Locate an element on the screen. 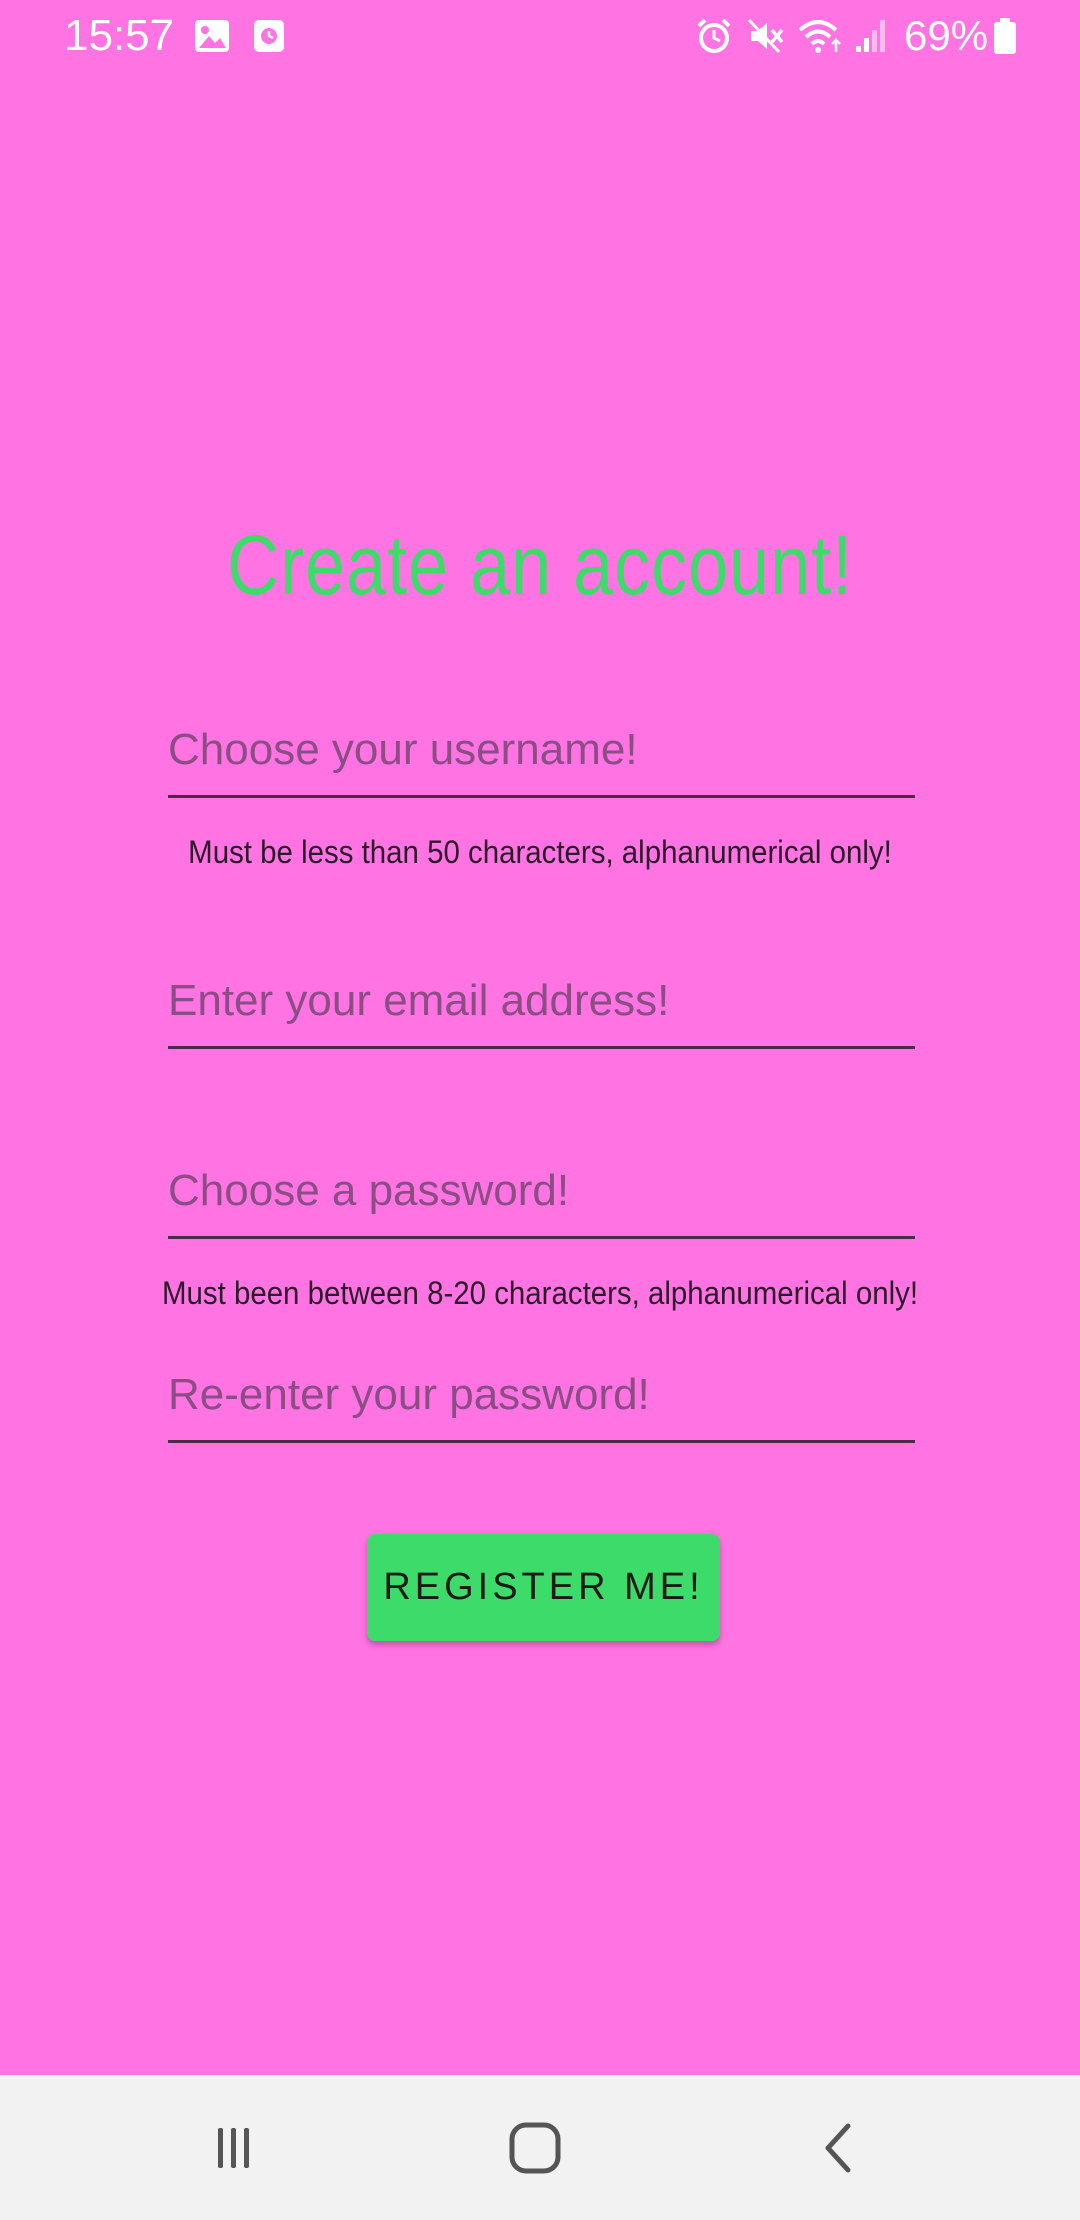 This screenshot has width=1080, height=2220. password-field is located at coordinates (541, 1192).